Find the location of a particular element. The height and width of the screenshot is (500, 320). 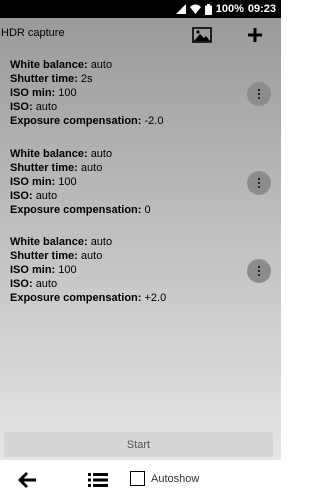

exposure-value: +2.0 is located at coordinates (155, 298).